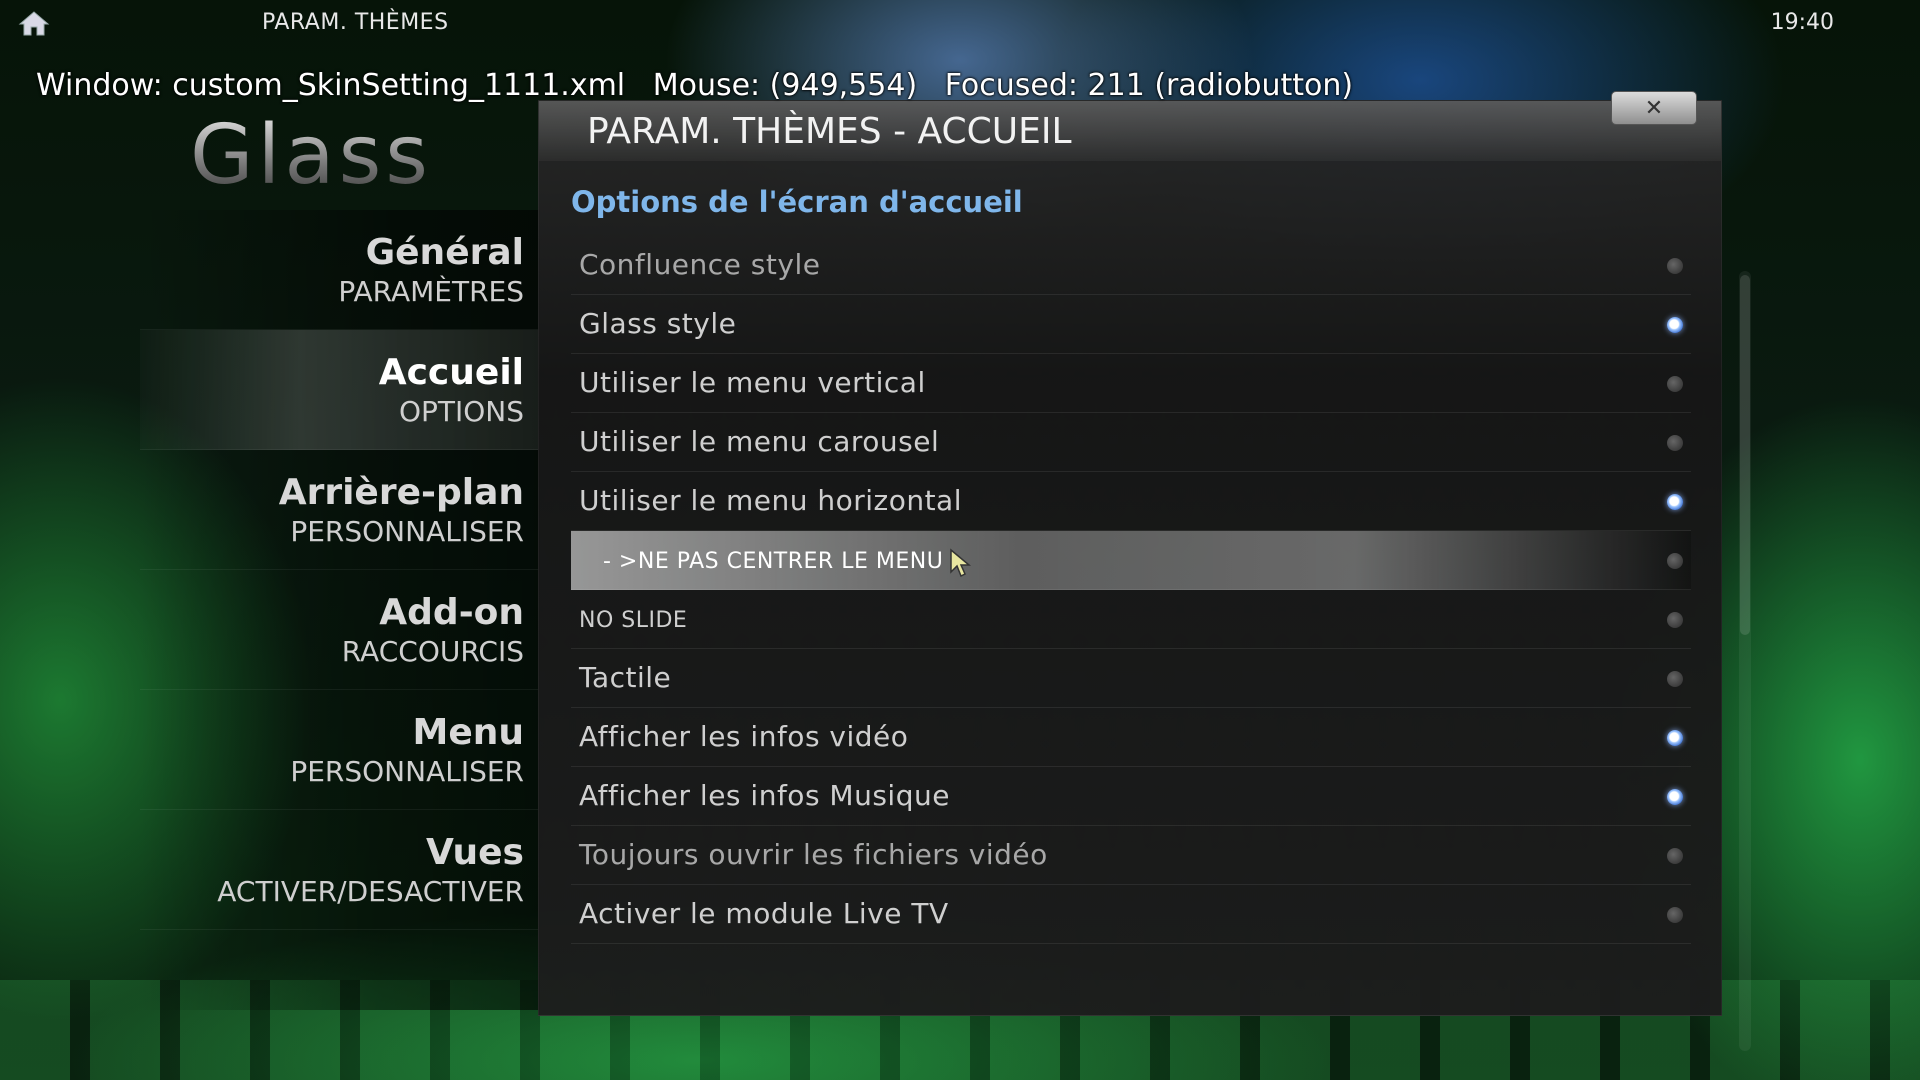 The height and width of the screenshot is (1080, 1920). Describe the element at coordinates (1131, 619) in the screenshot. I see `option-no-slide: NO SLIDE` at that location.